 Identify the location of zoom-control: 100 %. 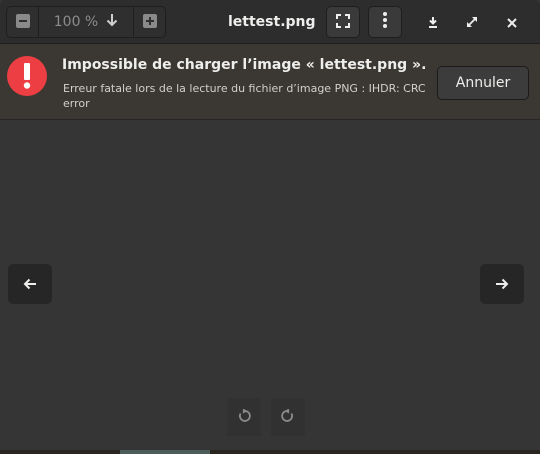
(86, 22).